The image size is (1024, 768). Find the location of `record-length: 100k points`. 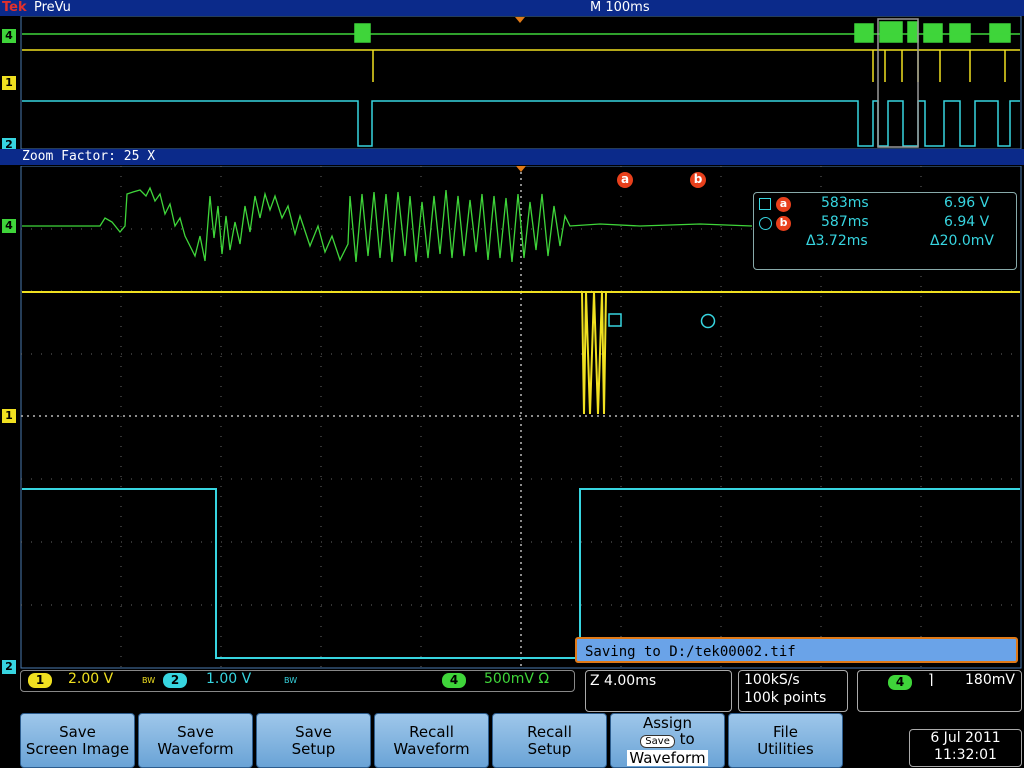

record-length: 100k points is located at coordinates (785, 698).